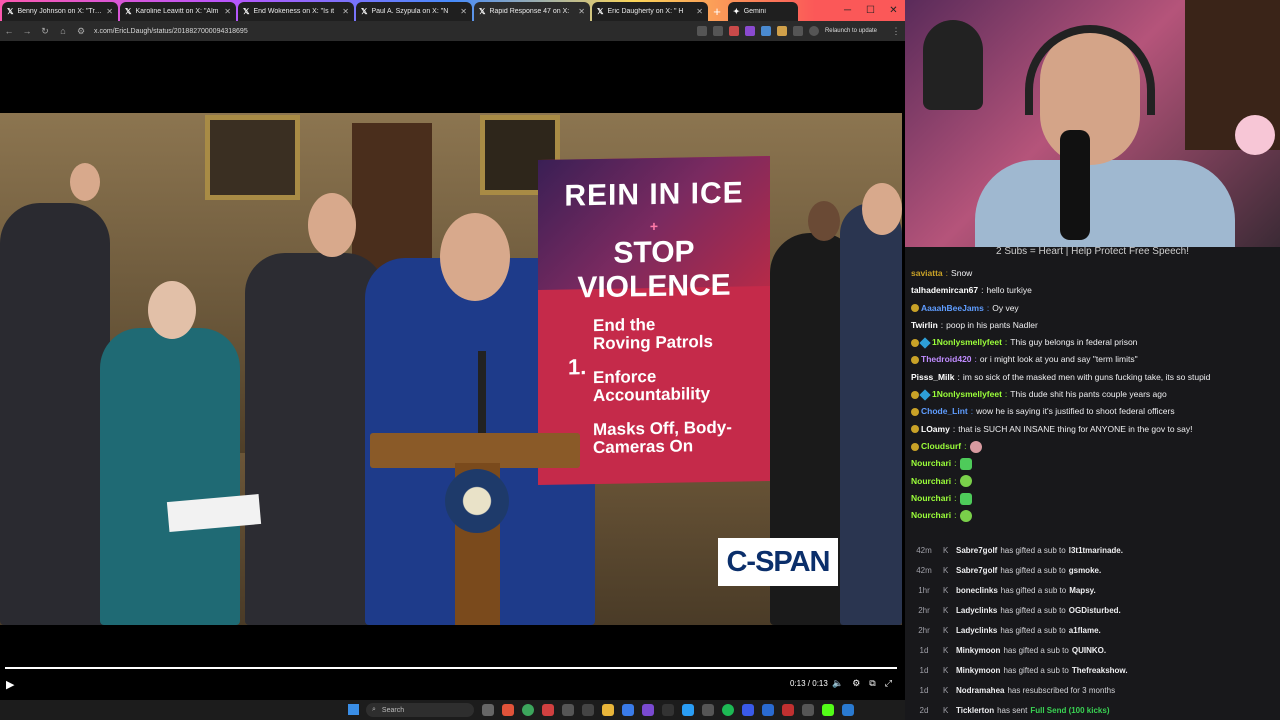  I want to click on home-icon: ⌂, so click(63, 31).